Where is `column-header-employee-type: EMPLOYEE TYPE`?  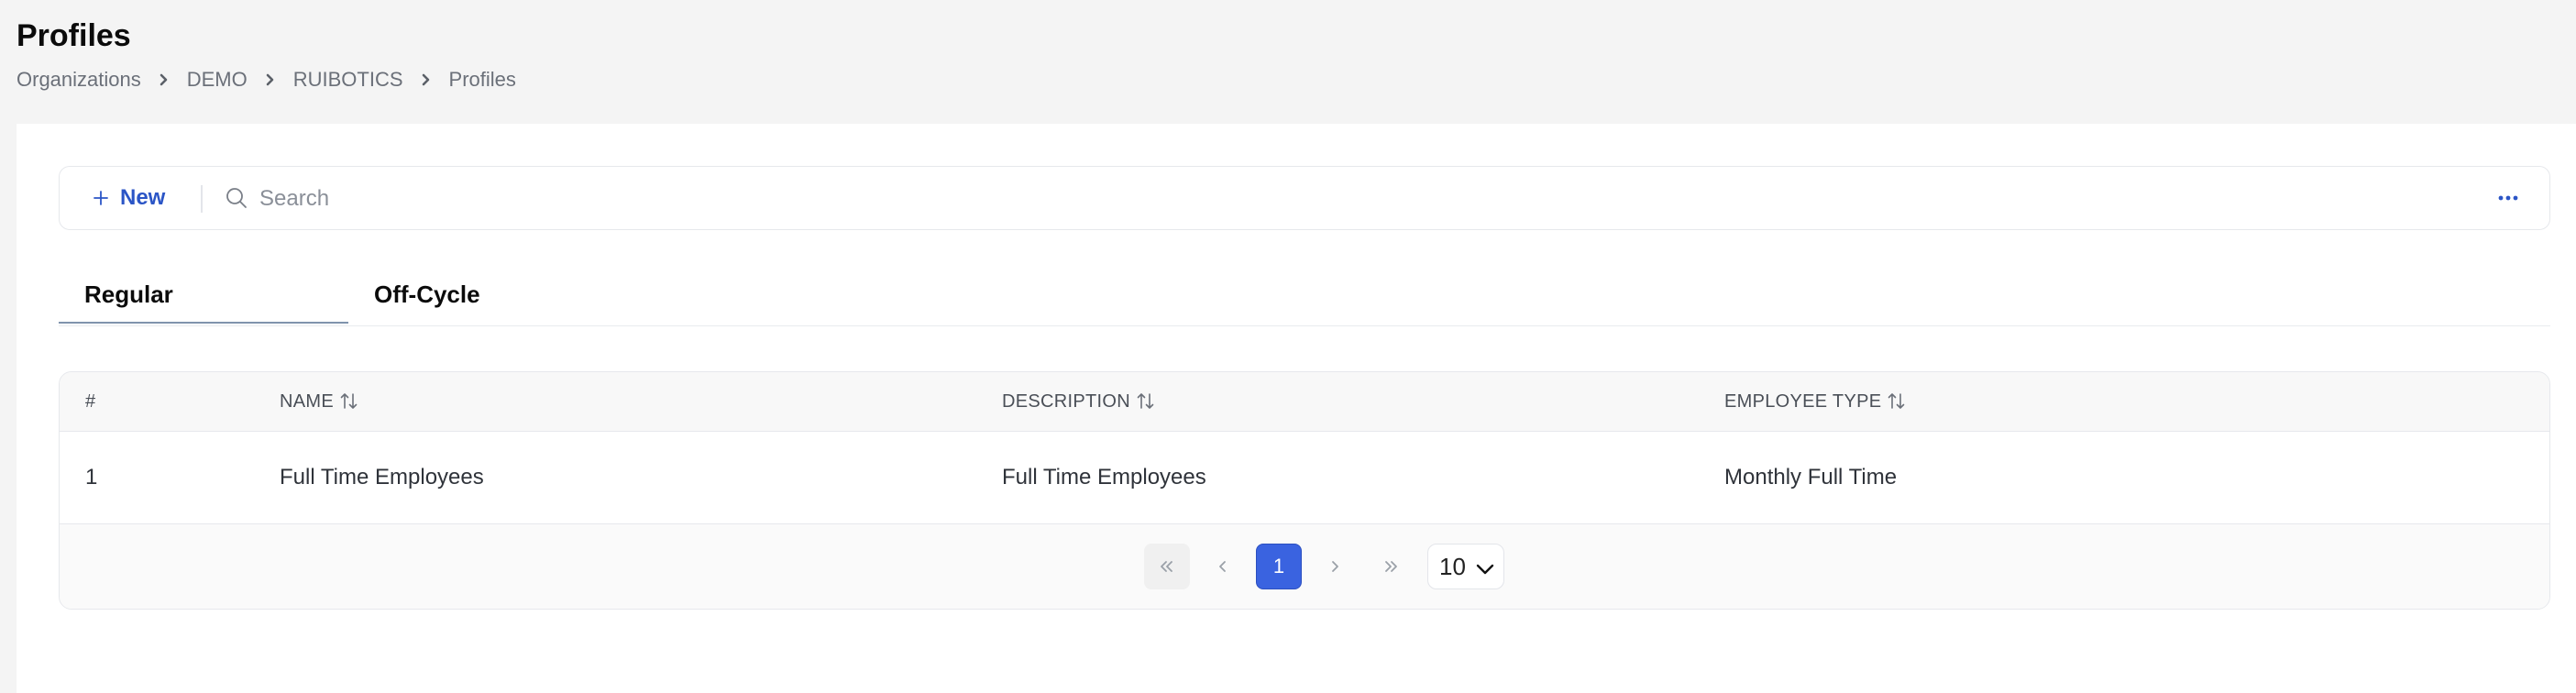
column-header-employee-type: EMPLOYEE TYPE is located at coordinates (1815, 401).